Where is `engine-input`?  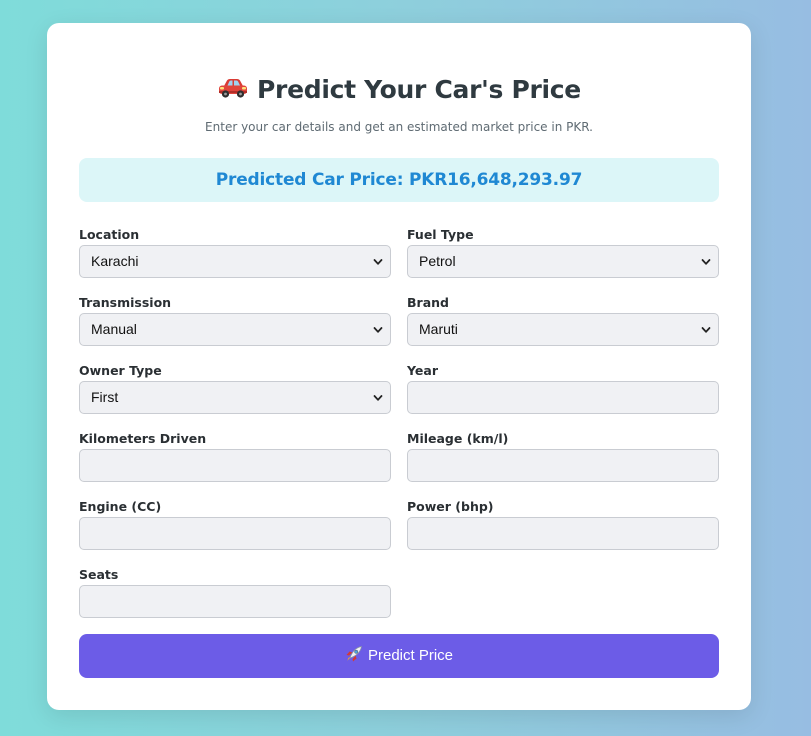
engine-input is located at coordinates (235, 533).